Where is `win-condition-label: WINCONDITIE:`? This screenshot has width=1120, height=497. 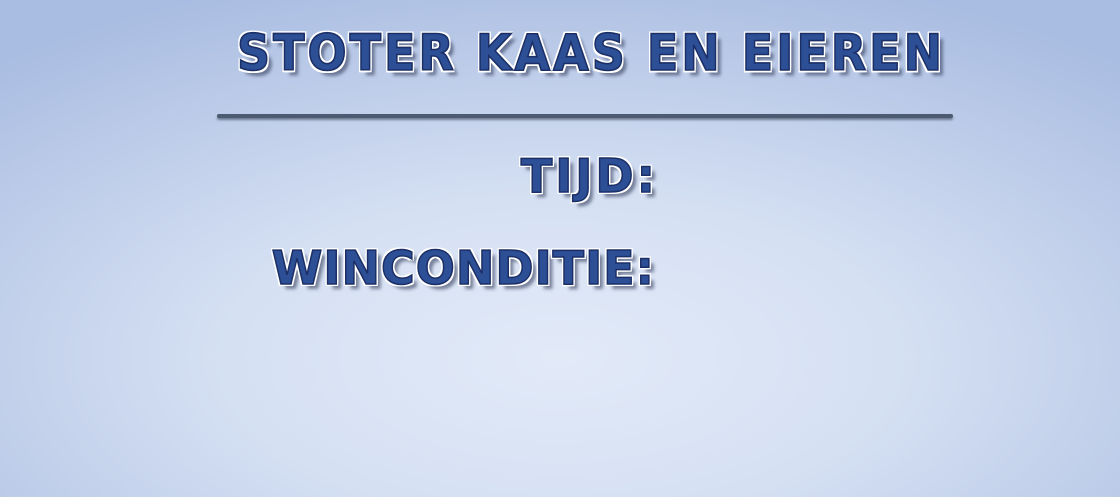 win-condition-label: WINCONDITIE: is located at coordinates (463, 268).